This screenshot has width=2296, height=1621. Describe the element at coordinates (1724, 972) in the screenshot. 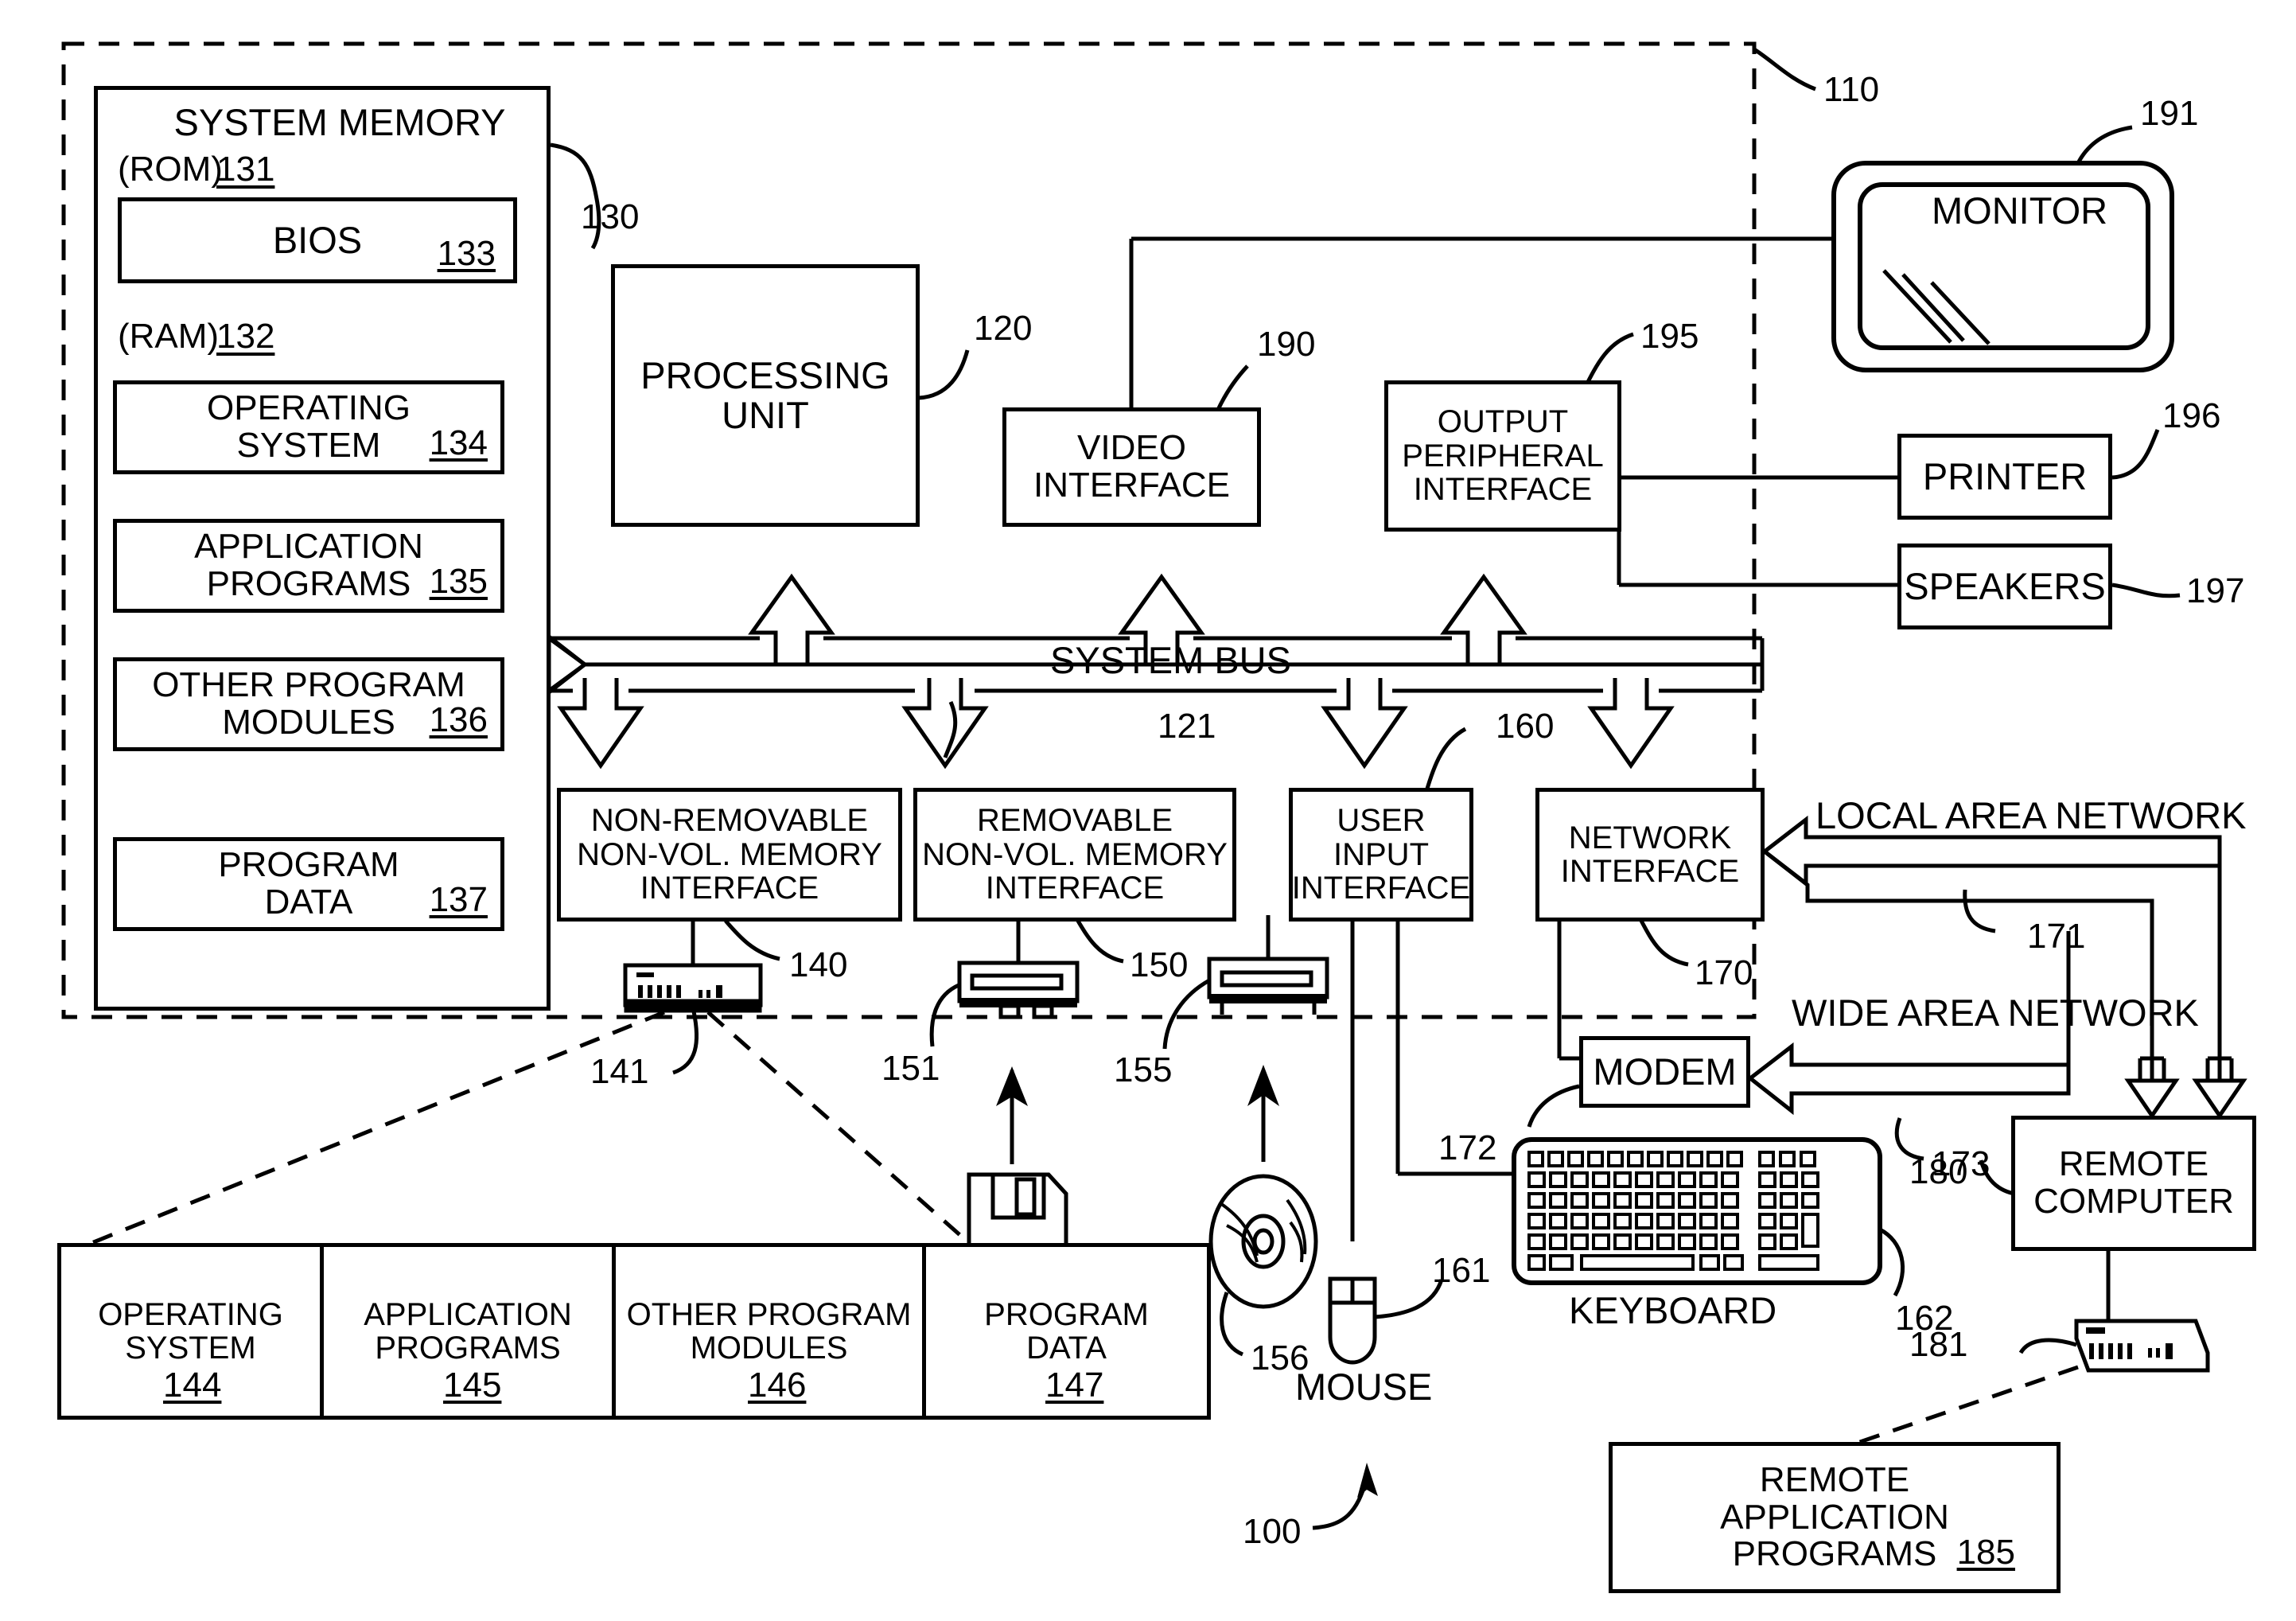

I see `network-interface-ref: 170` at that location.